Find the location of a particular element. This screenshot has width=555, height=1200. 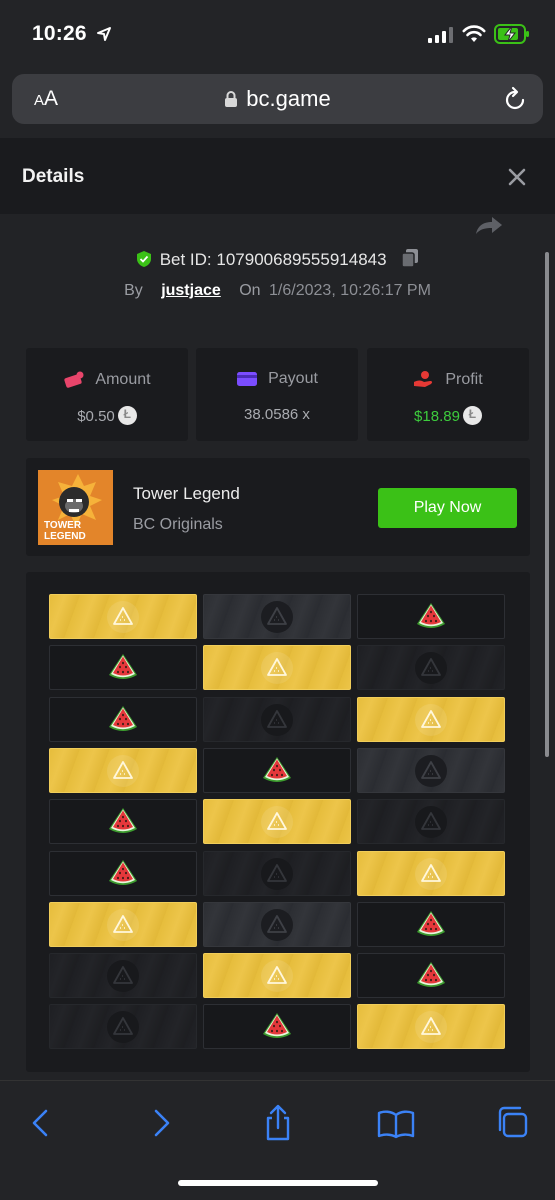

browser-address-area: AA bc.game is located at coordinates (277, 102).